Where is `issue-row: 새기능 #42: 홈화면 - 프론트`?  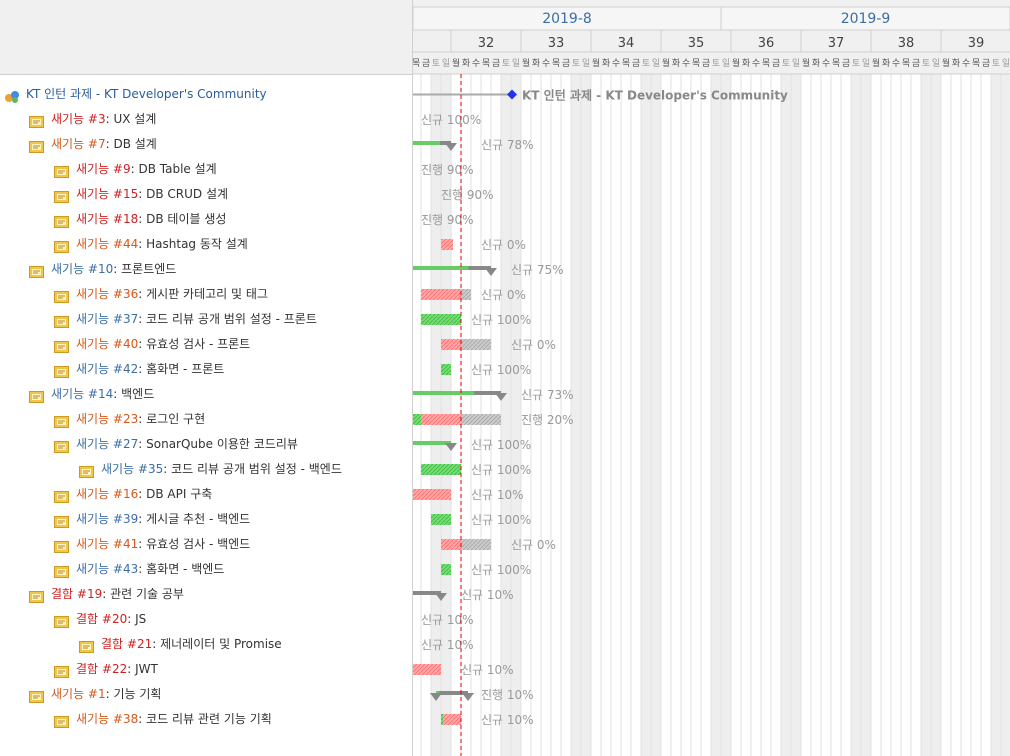 issue-row: 새기능 #42: 홈화면 - 프론트 is located at coordinates (139, 369).